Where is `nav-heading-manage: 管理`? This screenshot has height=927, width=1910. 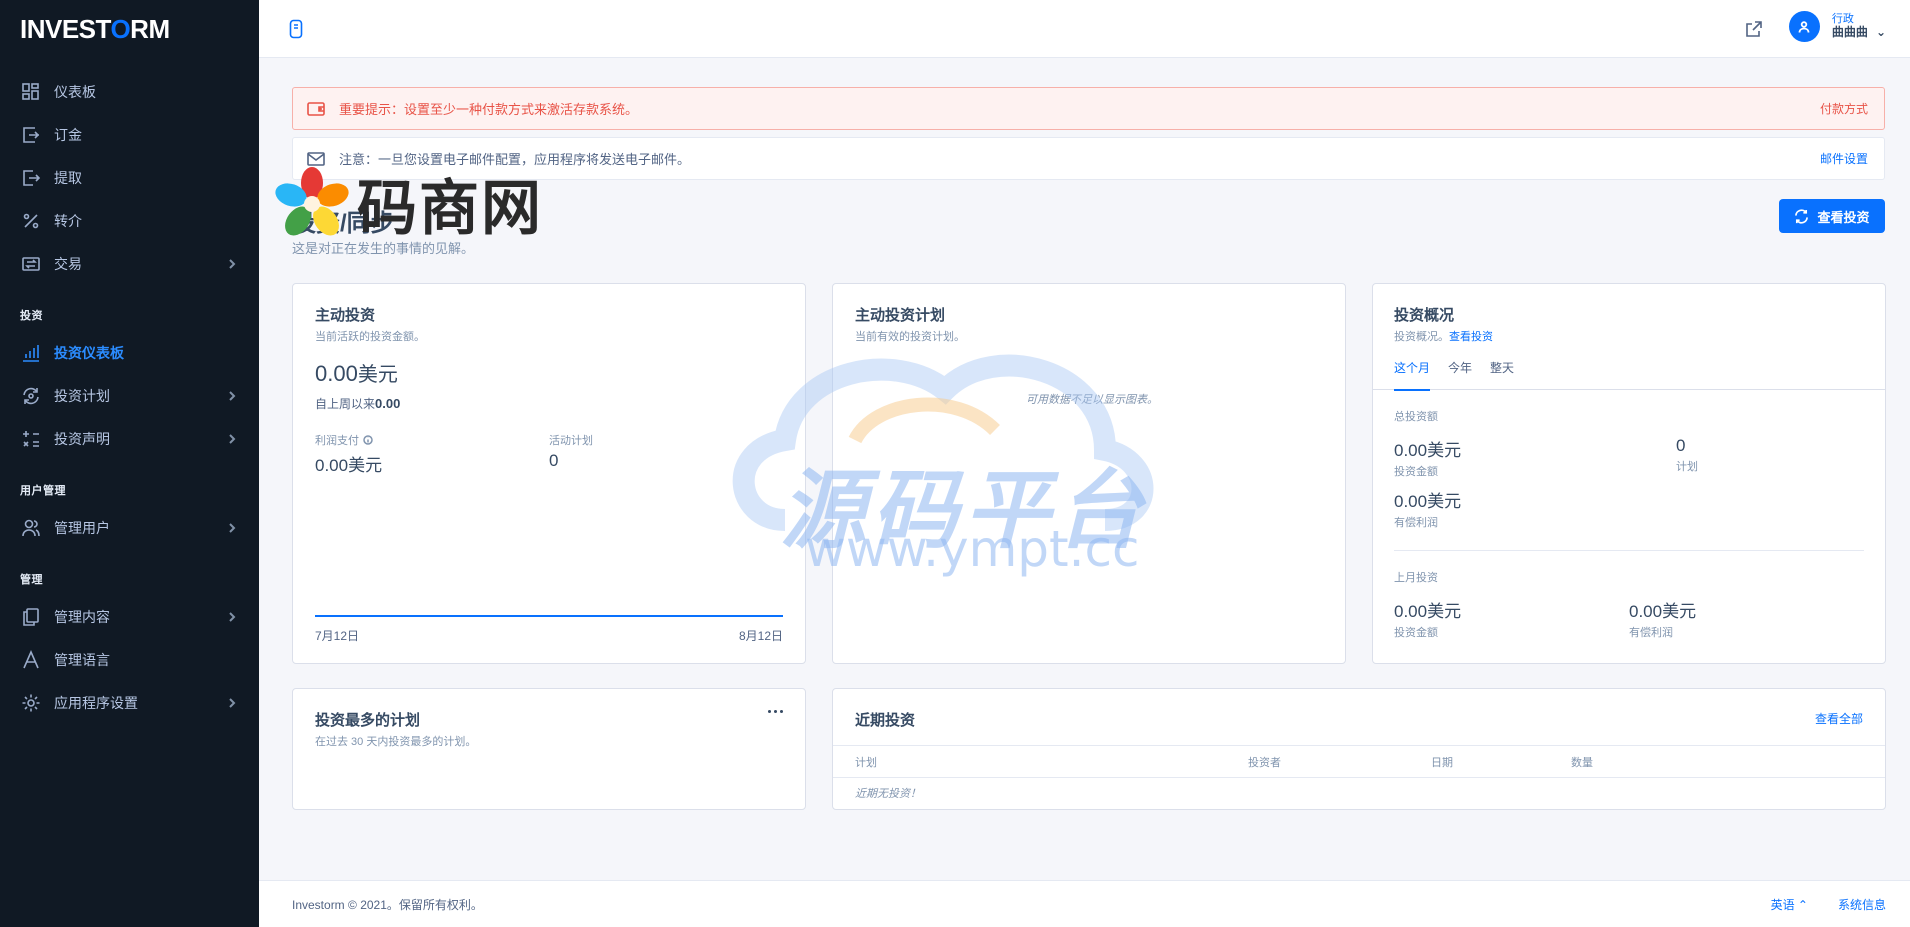
nav-heading-manage: 管理 is located at coordinates (31, 580).